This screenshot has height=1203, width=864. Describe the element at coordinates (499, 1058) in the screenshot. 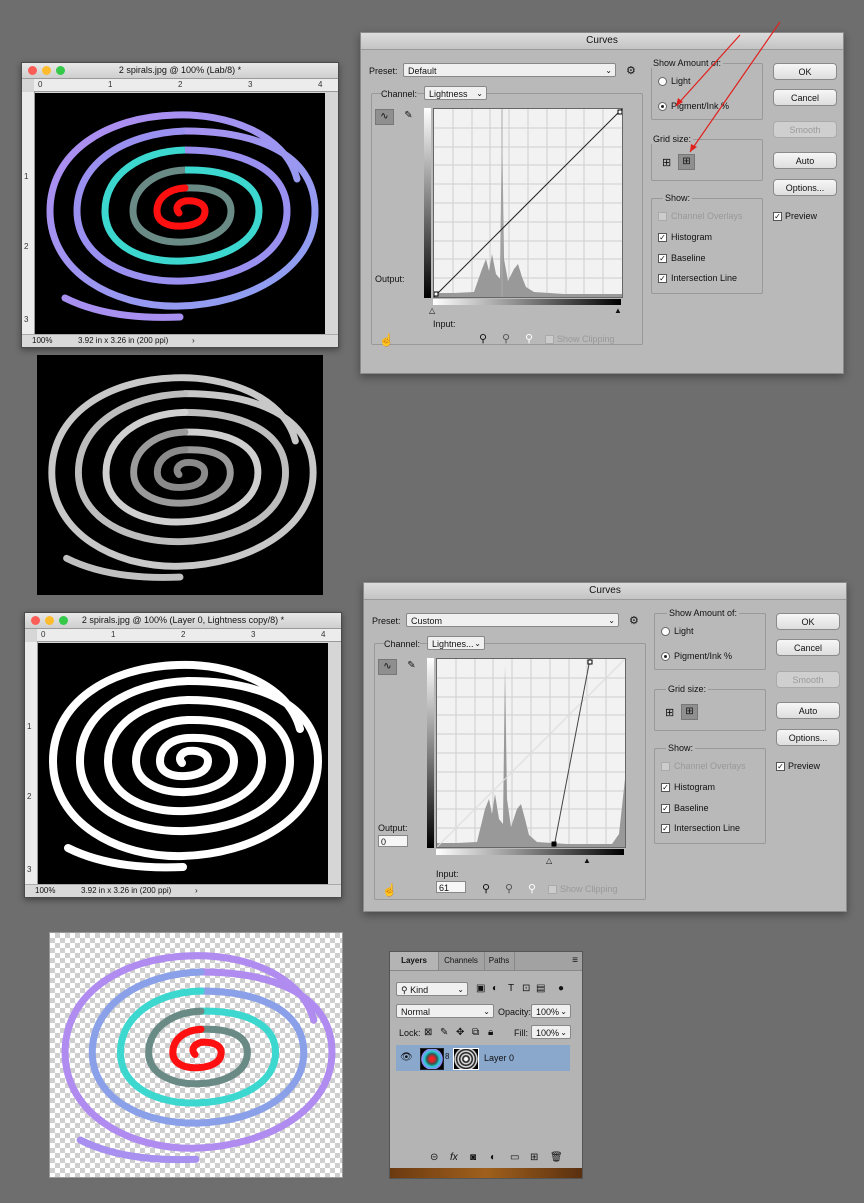

I see `layer-name: Layer 0` at that location.